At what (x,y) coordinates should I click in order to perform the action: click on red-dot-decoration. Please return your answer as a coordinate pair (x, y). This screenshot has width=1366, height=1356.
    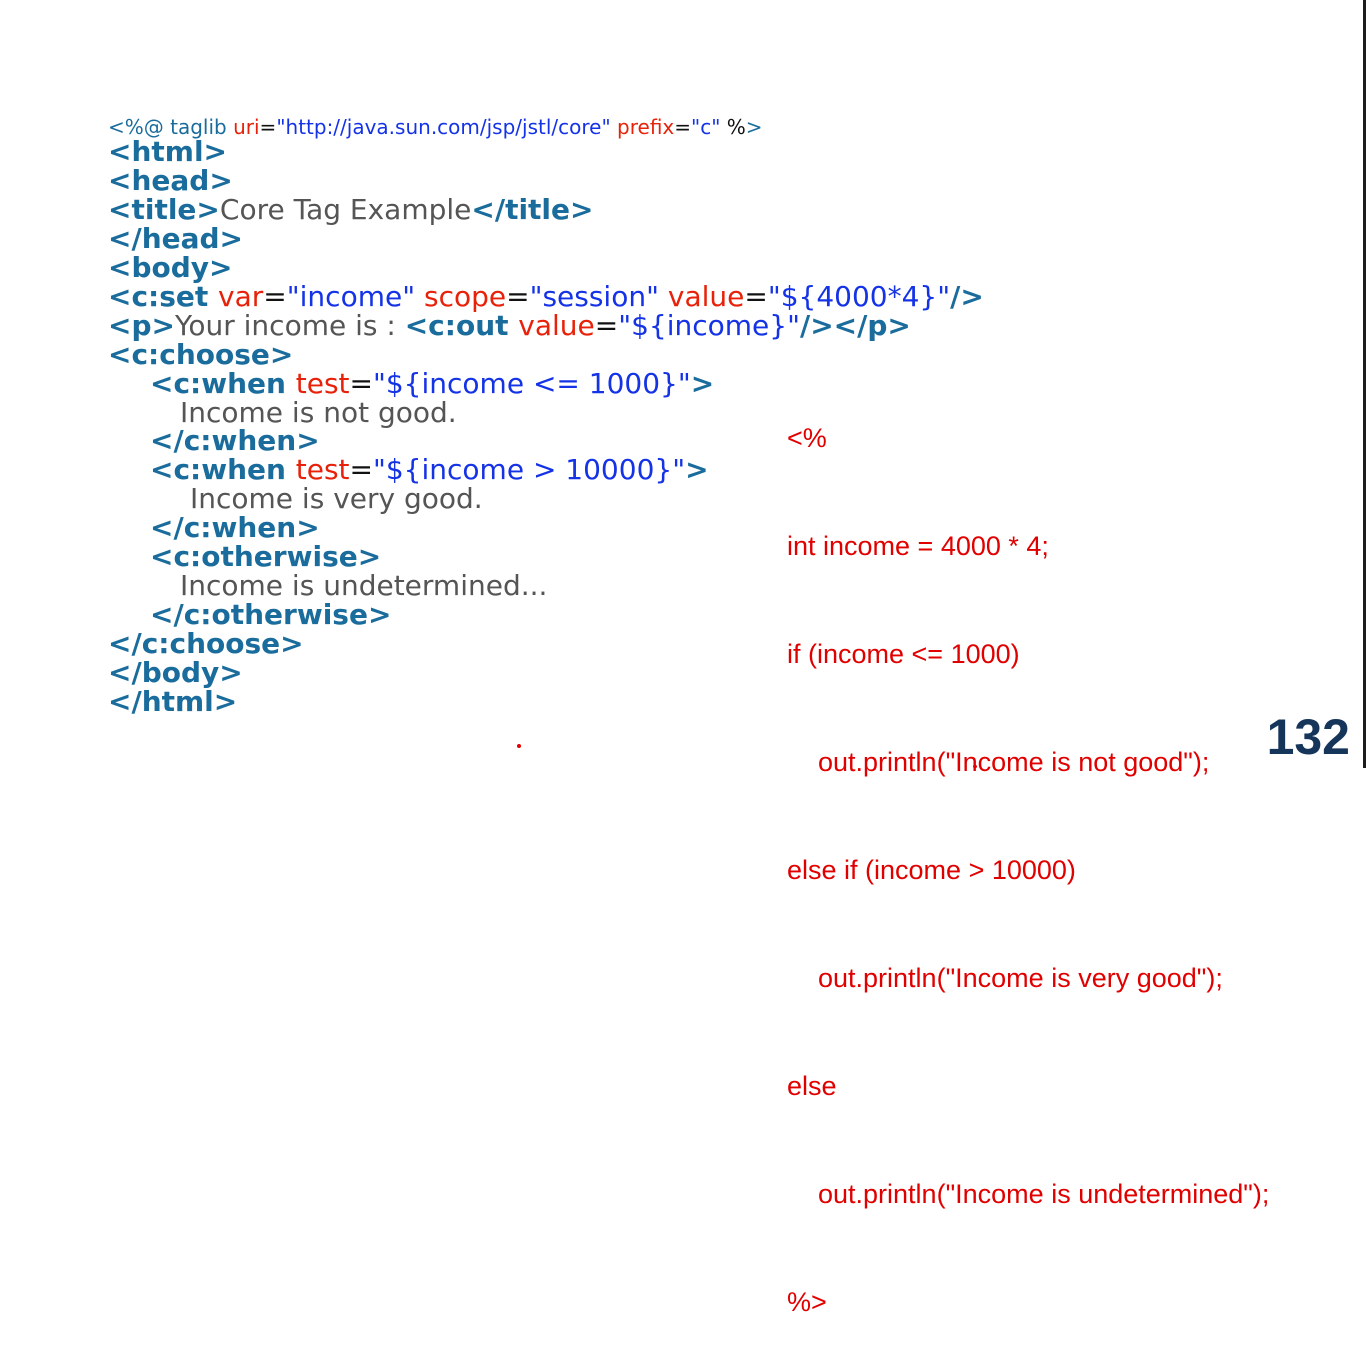
    Looking at the image, I should click on (519, 746).